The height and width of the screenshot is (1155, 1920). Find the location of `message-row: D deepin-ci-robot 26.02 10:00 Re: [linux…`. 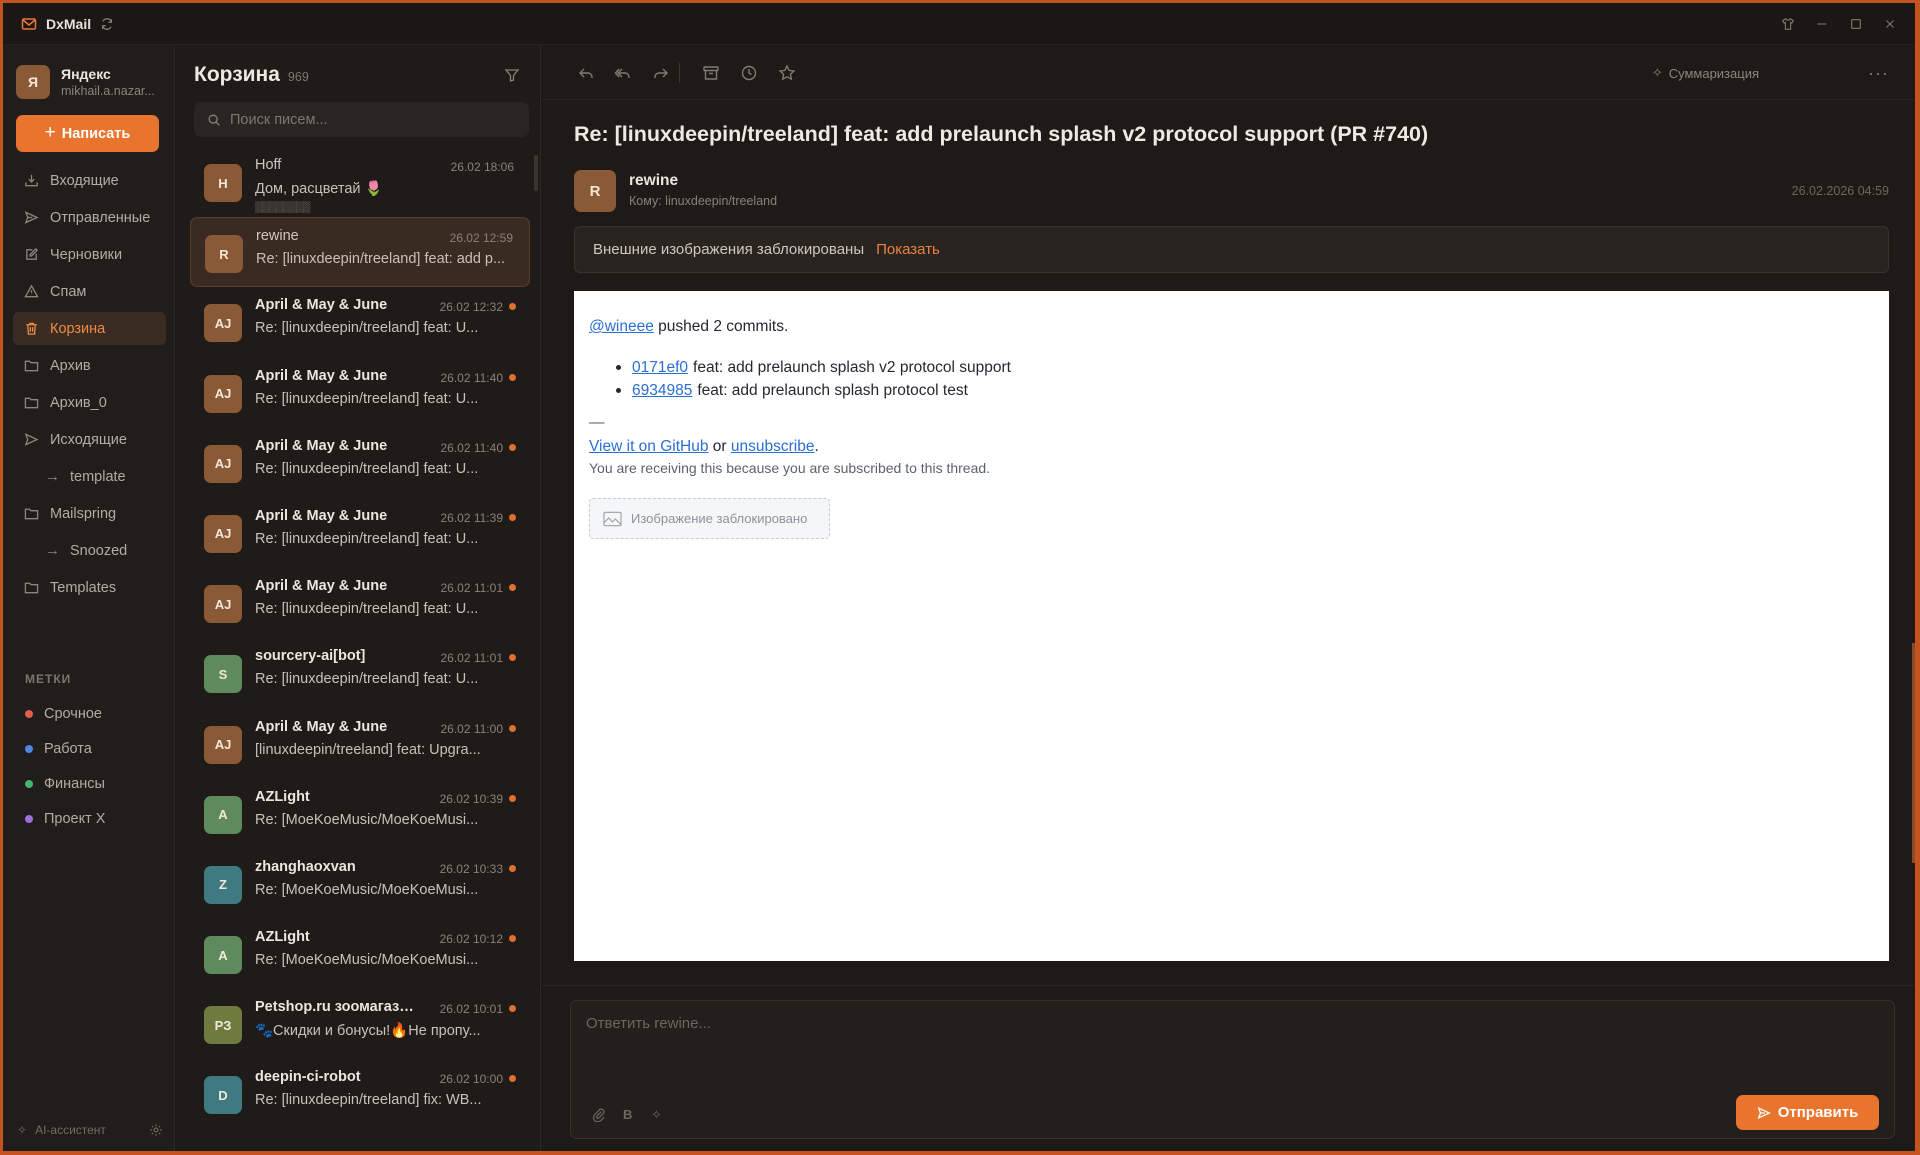

message-row: D deepin-ci-robot 26.02 10:00 Re: [linux… is located at coordinates (360, 1094).